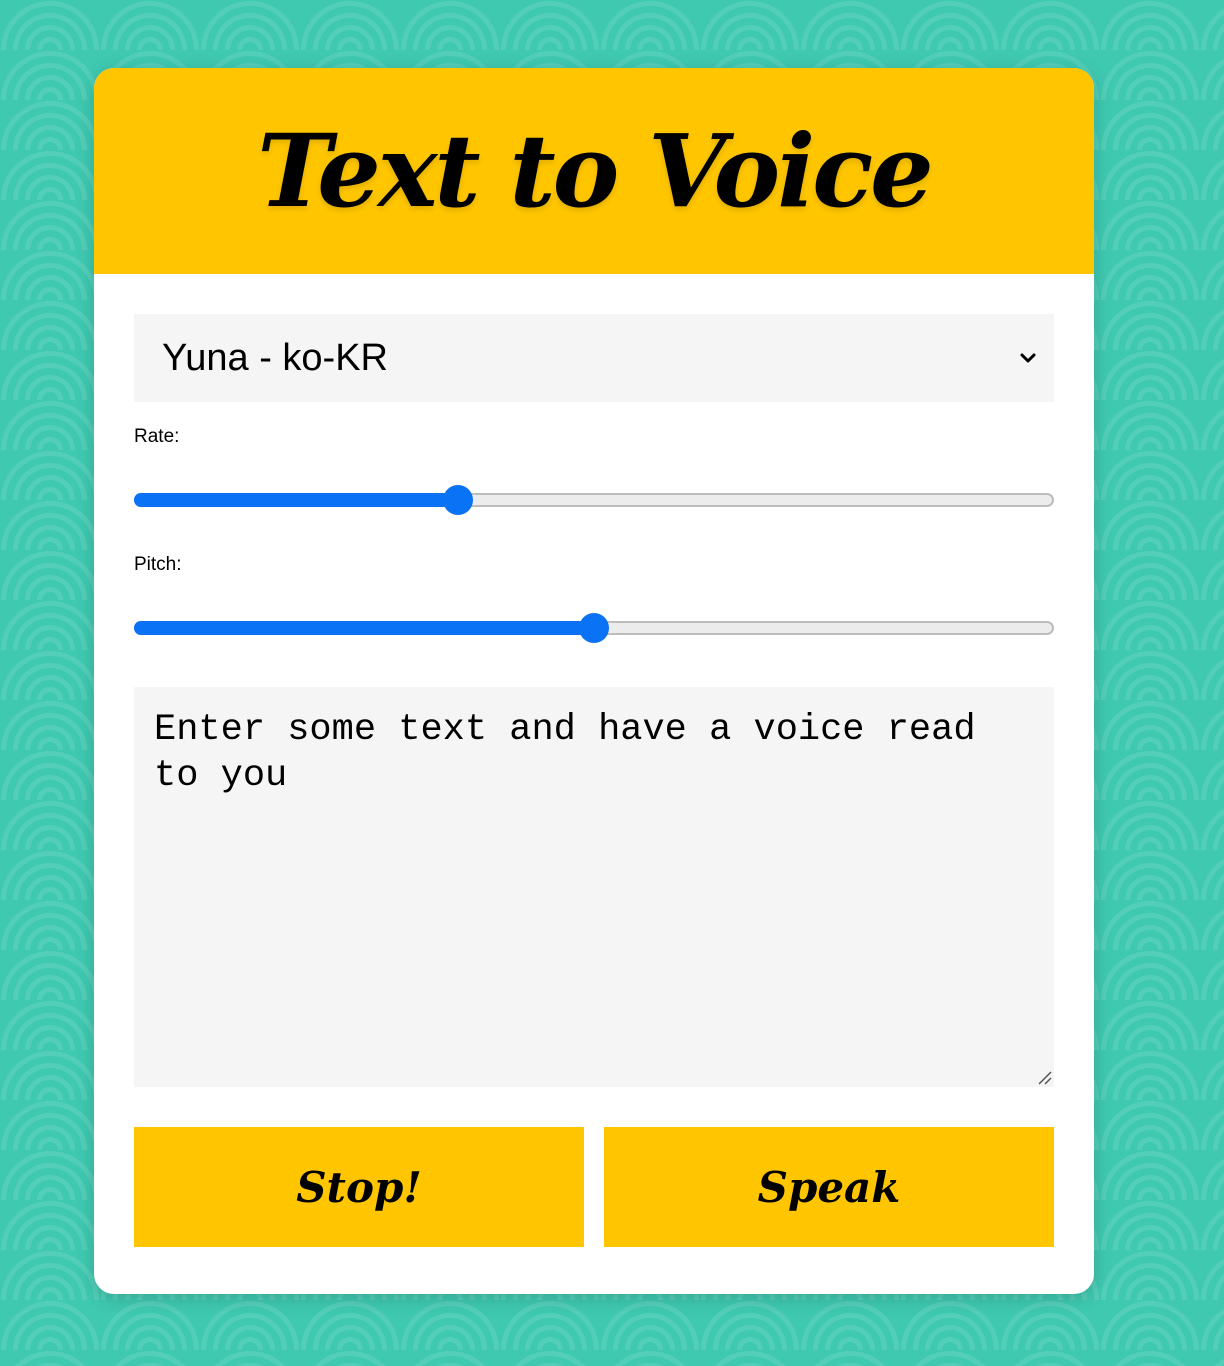 This screenshot has width=1224, height=1366. I want to click on rate-slider, so click(594, 502).